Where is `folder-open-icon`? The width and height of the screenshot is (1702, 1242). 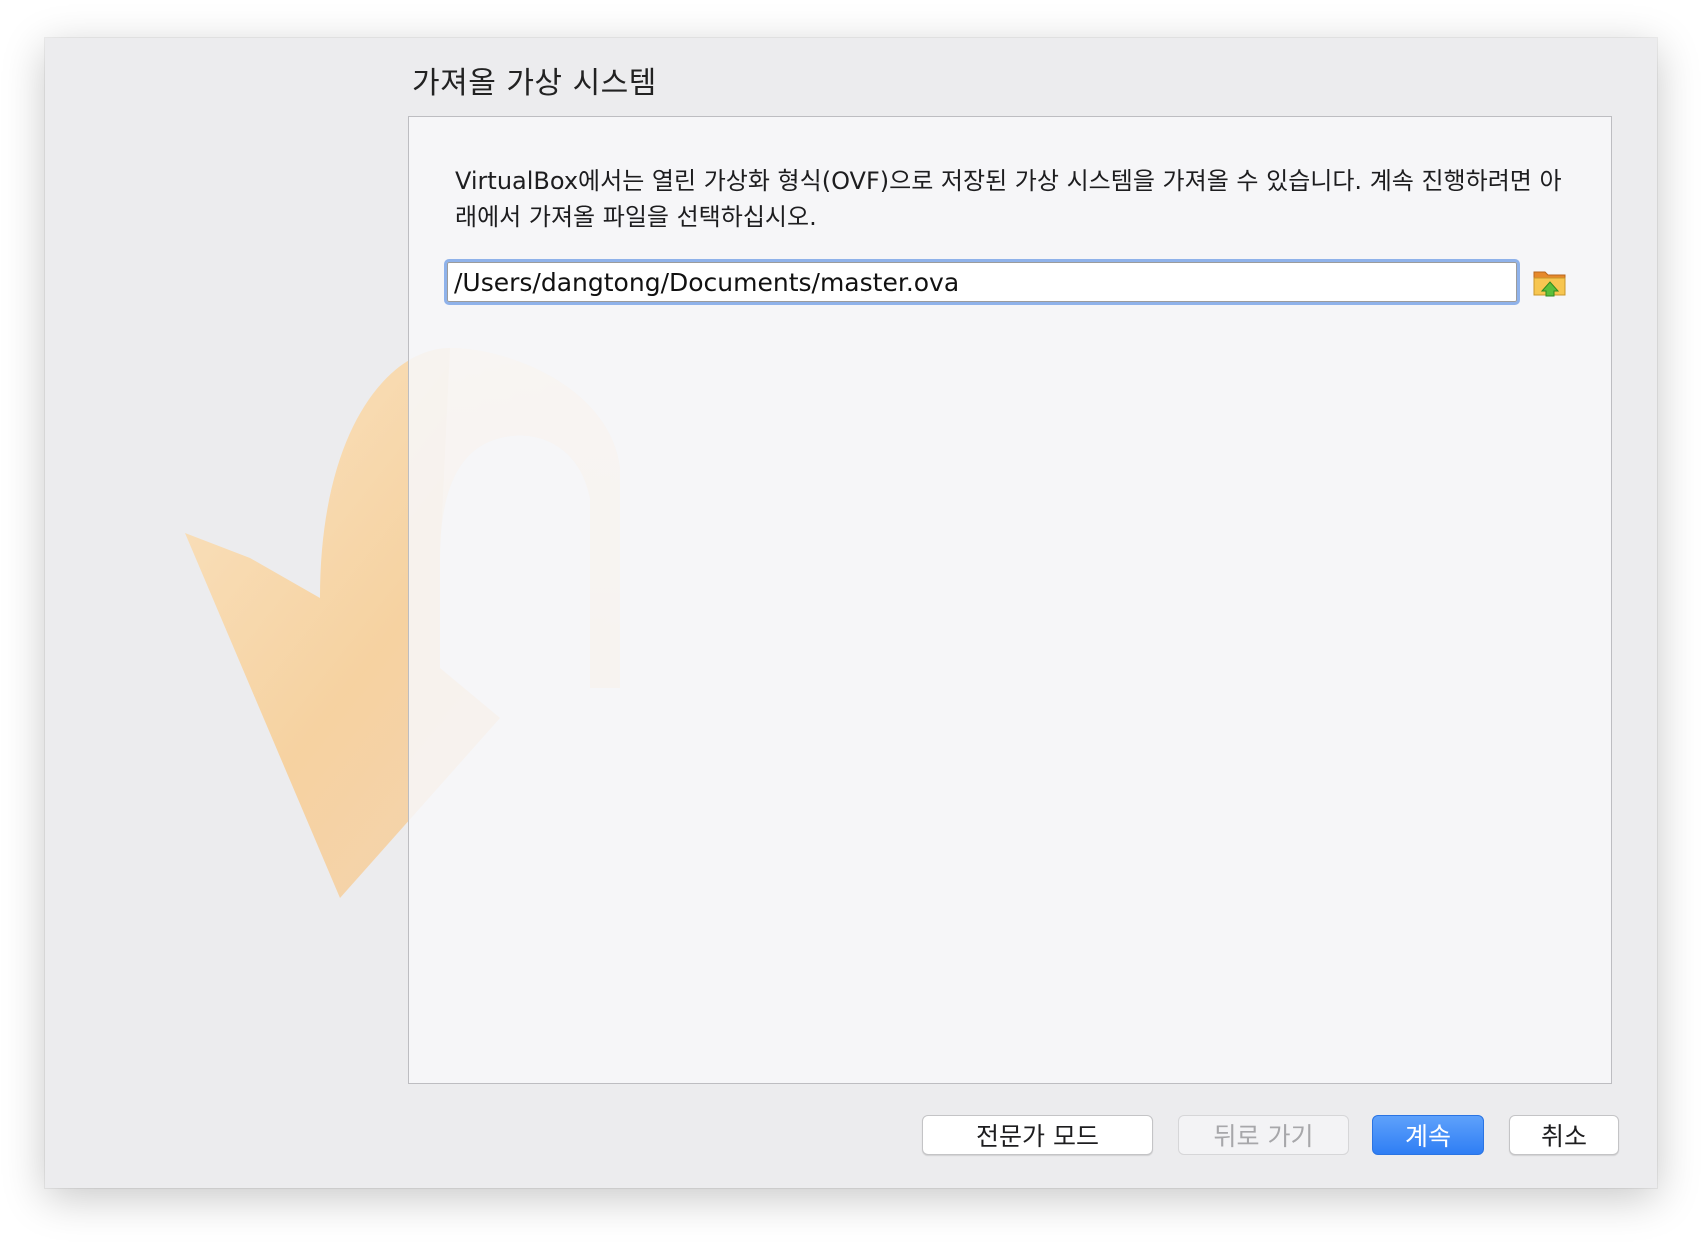 folder-open-icon is located at coordinates (1550, 282).